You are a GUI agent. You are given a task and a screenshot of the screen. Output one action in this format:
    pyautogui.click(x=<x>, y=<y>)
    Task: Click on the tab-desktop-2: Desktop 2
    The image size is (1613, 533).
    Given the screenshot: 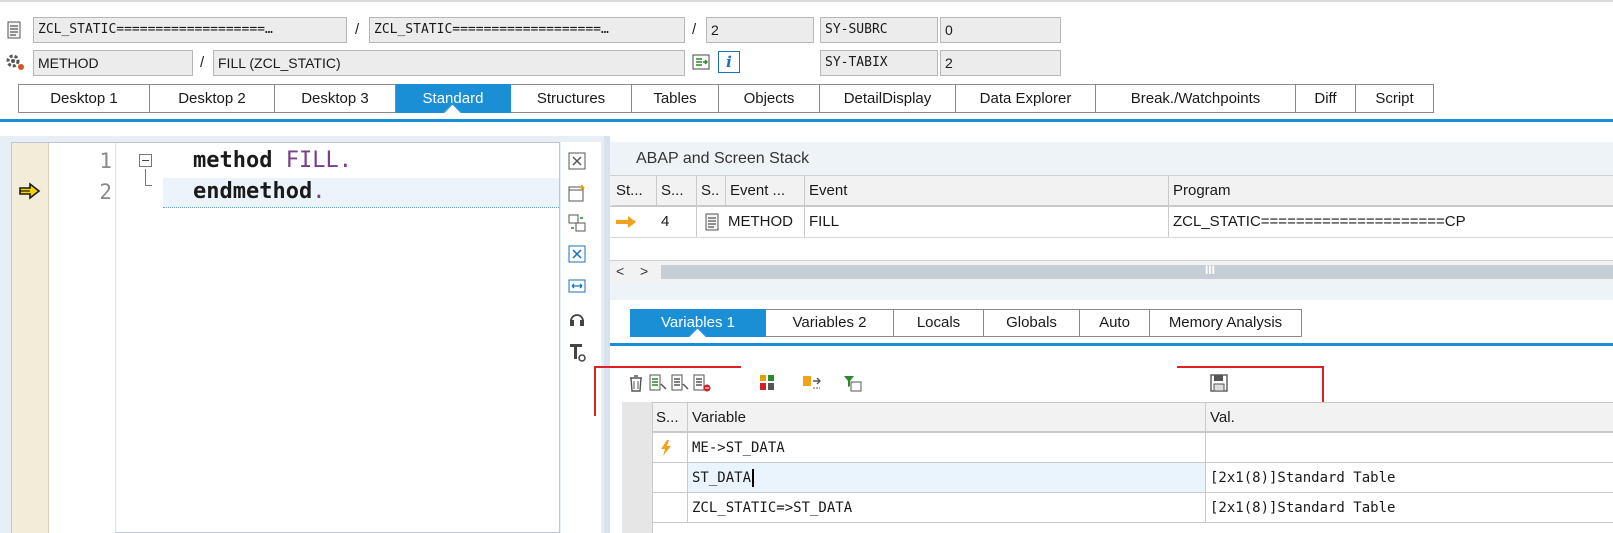 What is the action you would take?
    pyautogui.click(x=212, y=98)
    